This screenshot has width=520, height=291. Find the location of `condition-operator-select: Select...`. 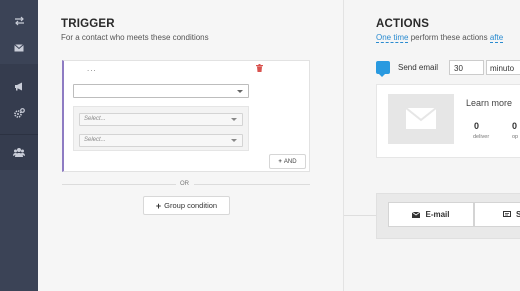

condition-operator-select: Select... is located at coordinates (161, 140).